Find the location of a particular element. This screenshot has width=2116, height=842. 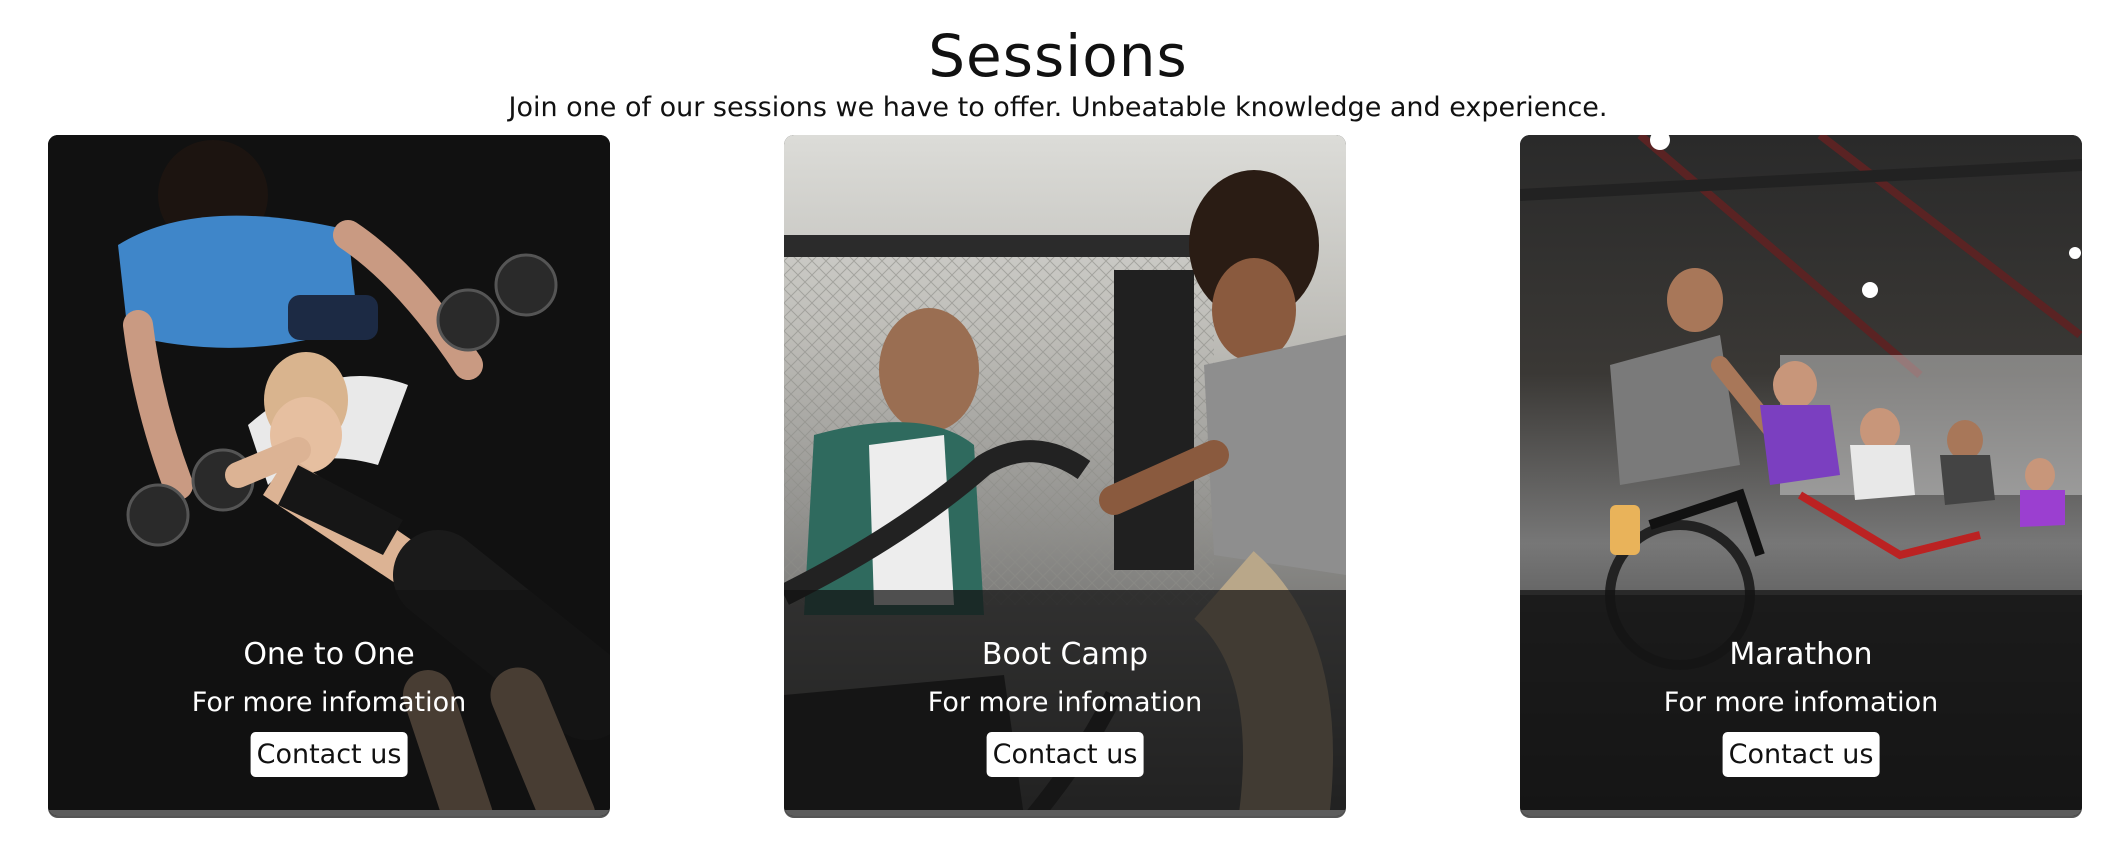

page-title: Sessions is located at coordinates (1058, 56).